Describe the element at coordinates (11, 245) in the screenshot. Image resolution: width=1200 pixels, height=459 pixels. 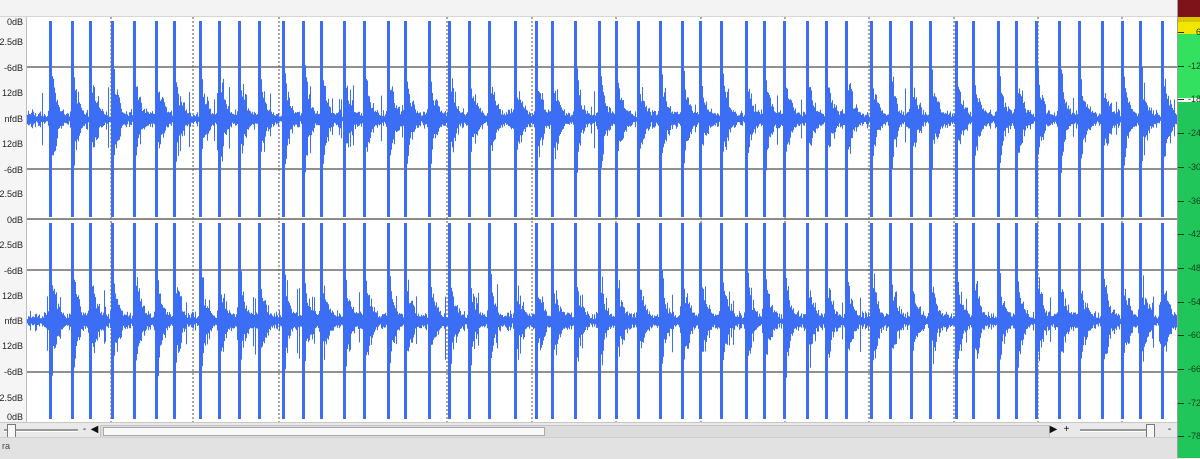
I see `db-label-ch2-0: 2.5dB` at that location.